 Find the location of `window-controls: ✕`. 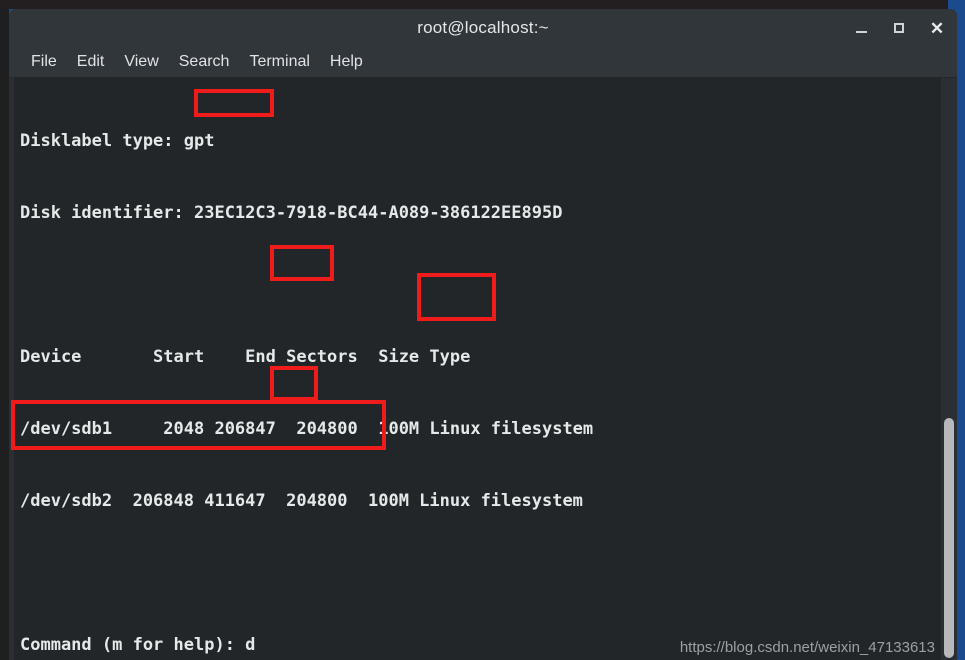

window-controls: ✕ is located at coordinates (899, 28).